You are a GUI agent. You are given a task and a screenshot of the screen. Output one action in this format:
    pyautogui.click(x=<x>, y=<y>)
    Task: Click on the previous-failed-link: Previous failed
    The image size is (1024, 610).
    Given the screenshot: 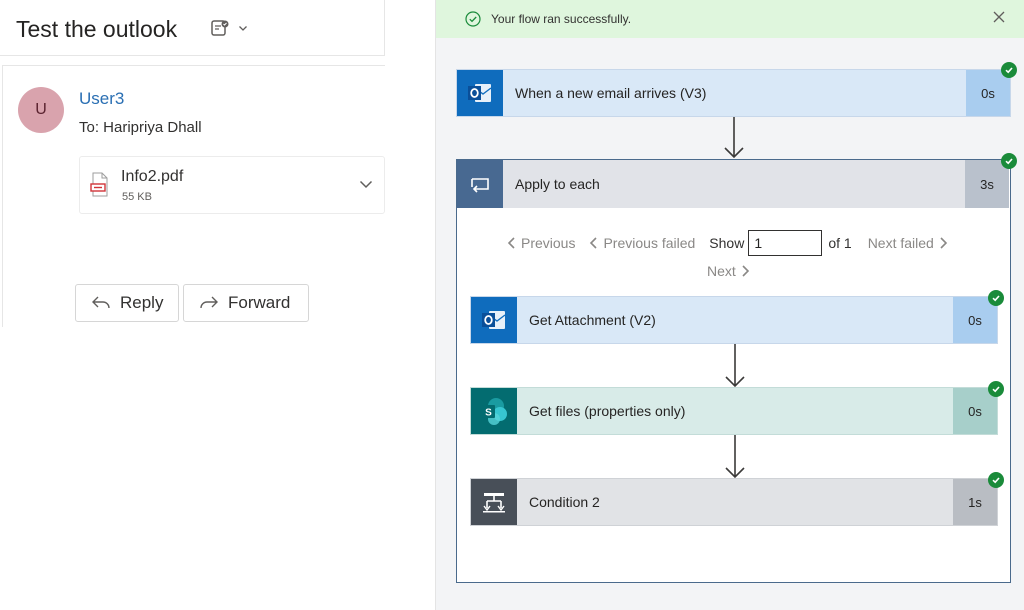 What is the action you would take?
    pyautogui.click(x=642, y=243)
    